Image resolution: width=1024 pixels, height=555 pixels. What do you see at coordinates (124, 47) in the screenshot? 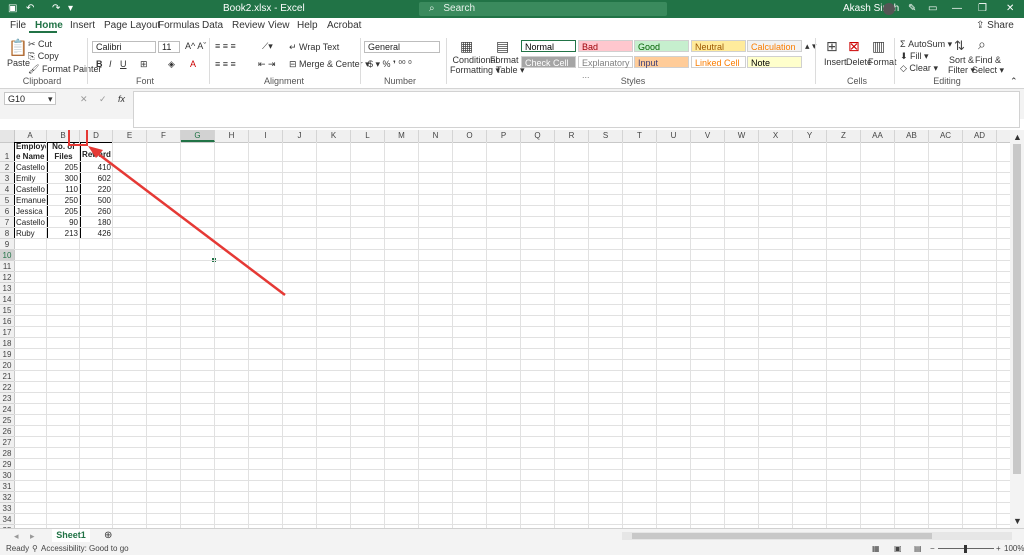
I see `font-name-select: Calibri` at bounding box center [124, 47].